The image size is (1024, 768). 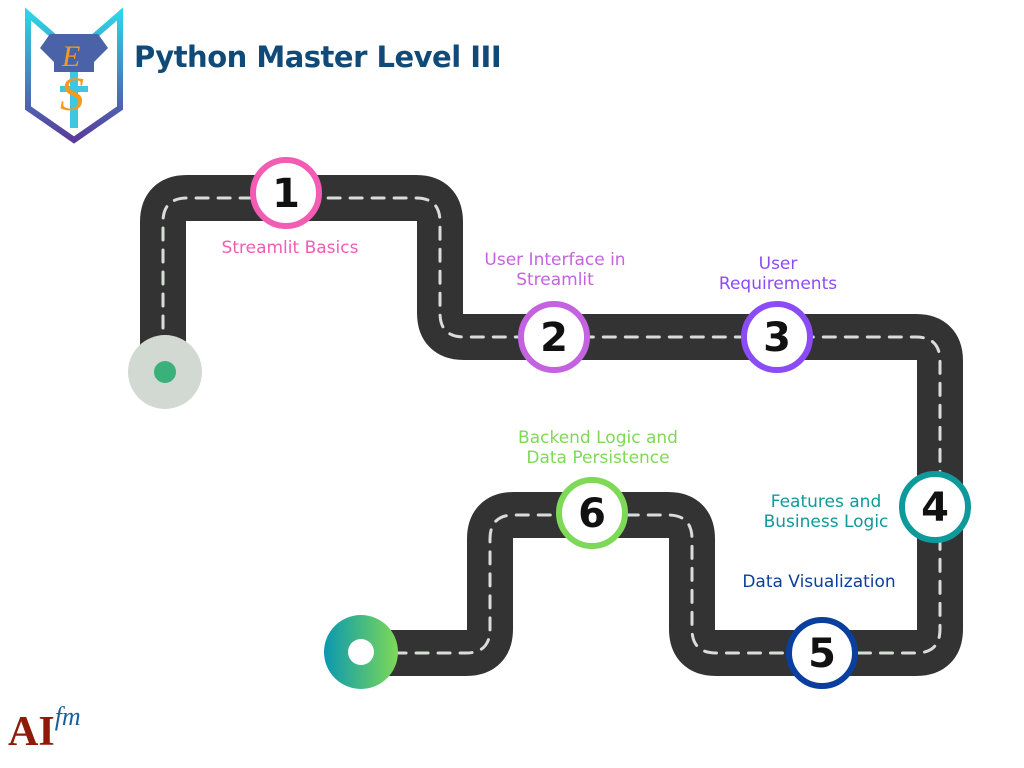 I want to click on step-number: 6, so click(x=592, y=514).